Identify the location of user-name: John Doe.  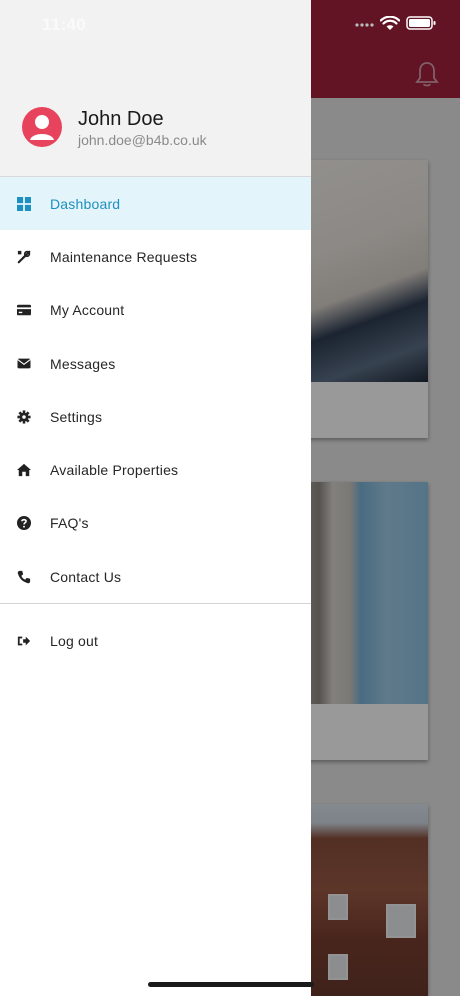
(121, 119).